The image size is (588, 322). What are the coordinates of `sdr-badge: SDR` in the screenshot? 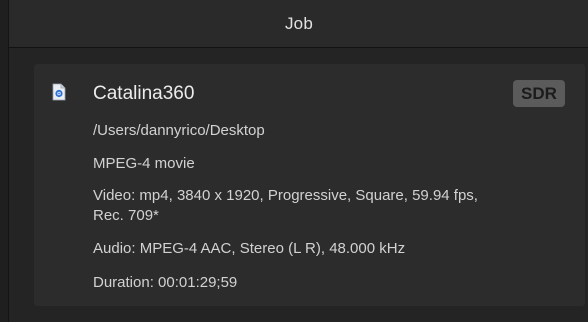 It's located at (539, 93).